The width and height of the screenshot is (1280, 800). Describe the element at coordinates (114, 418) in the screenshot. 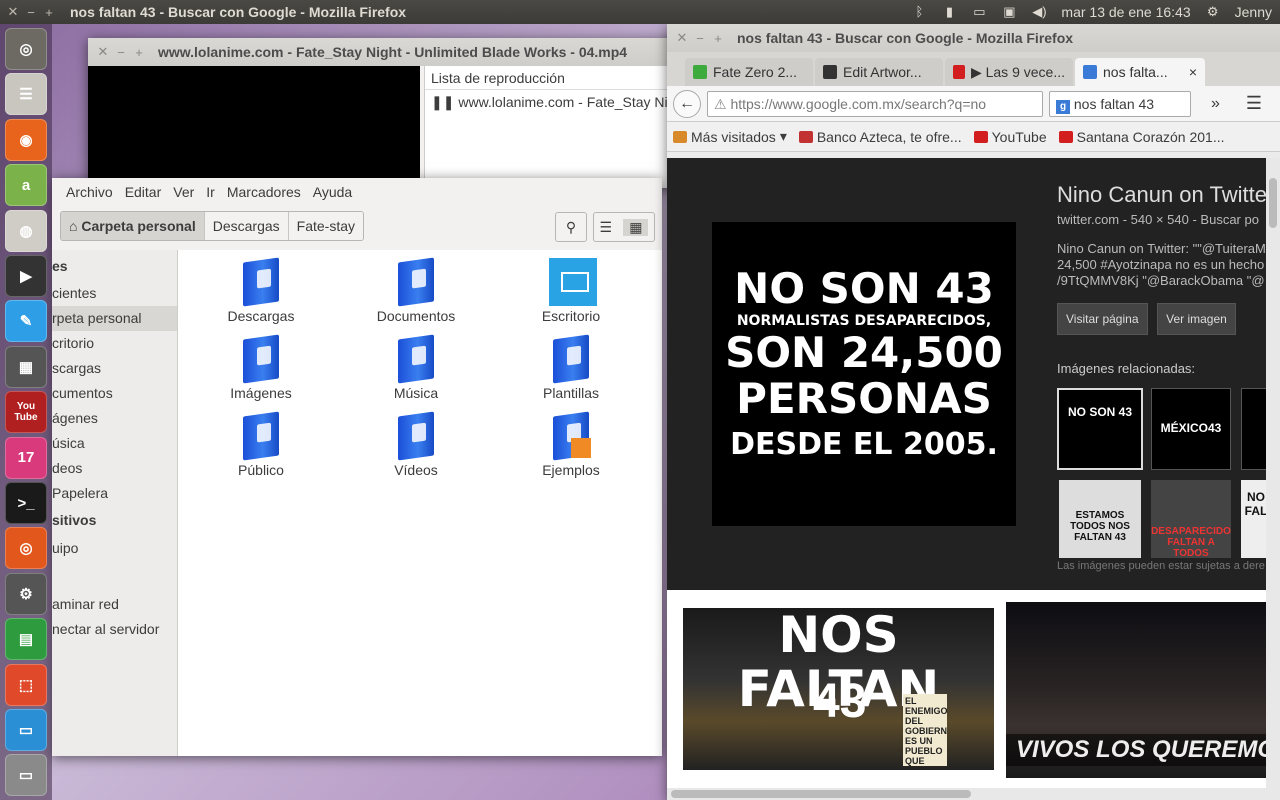

I see `sidebar-item: ágenes` at that location.